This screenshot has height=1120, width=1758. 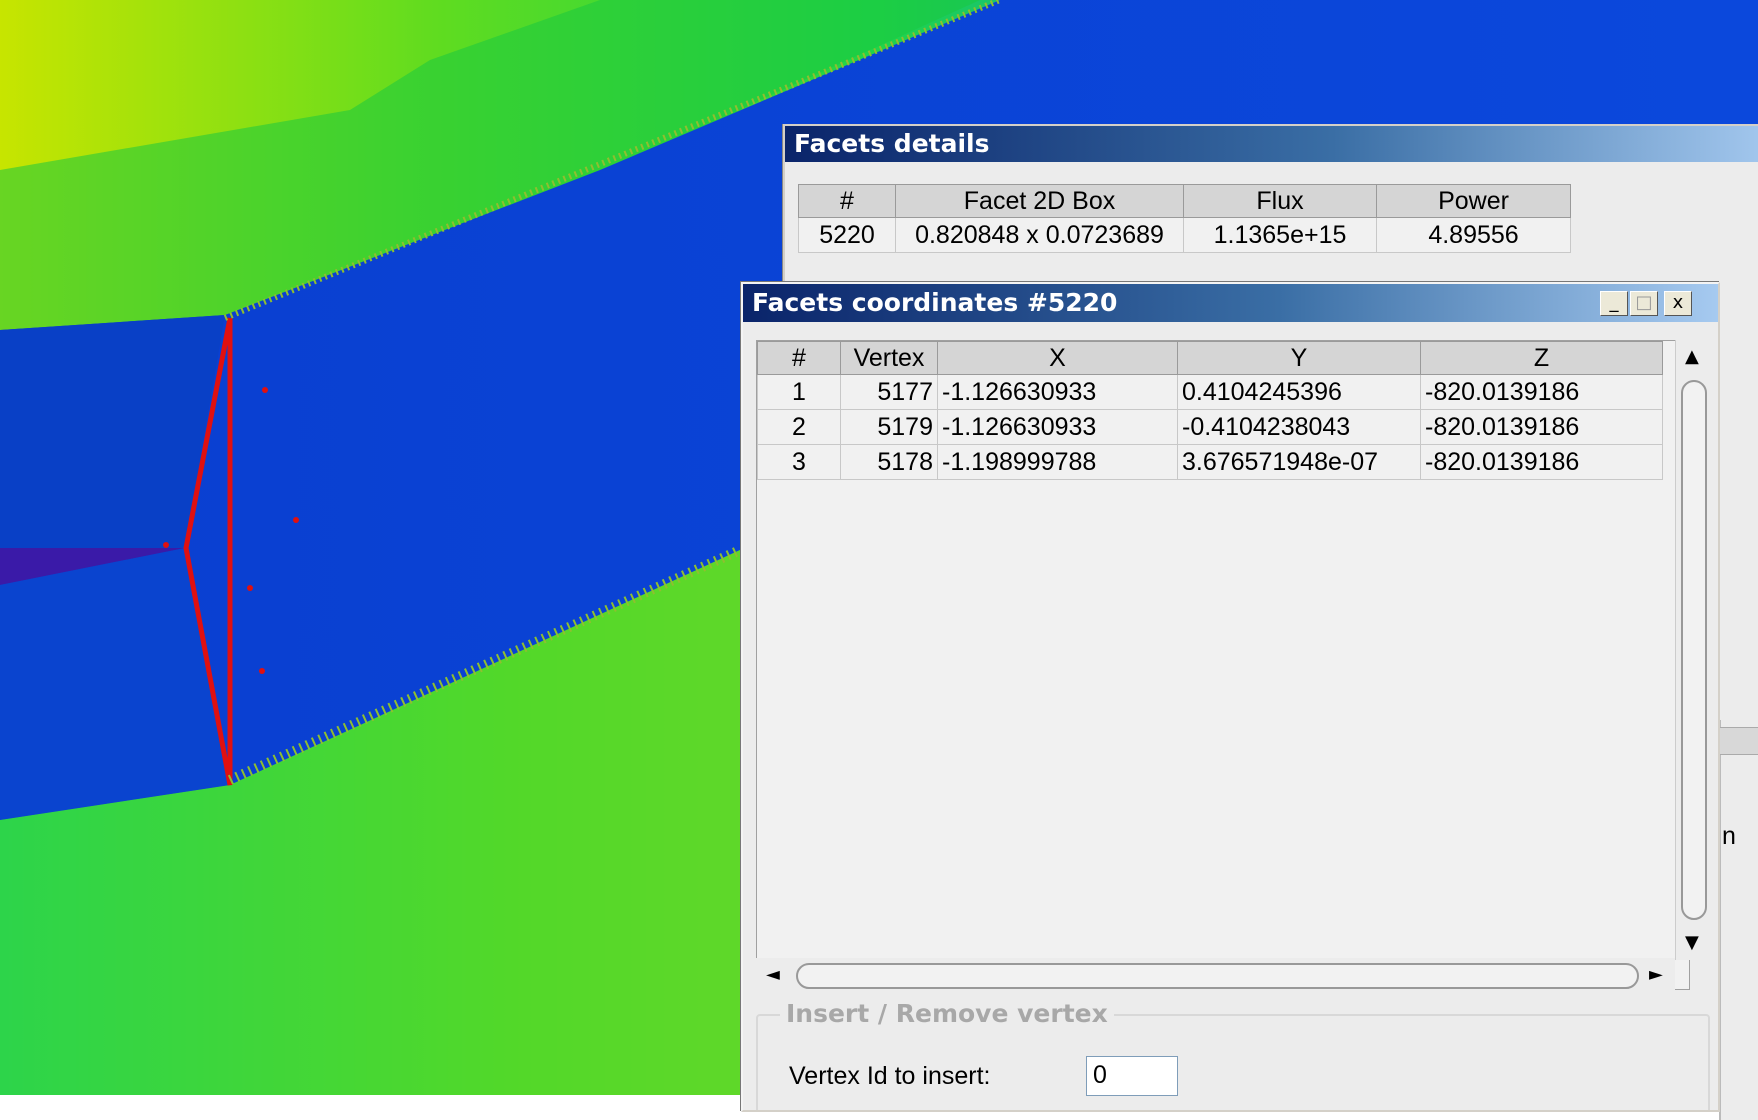 What do you see at coordinates (892, 143) in the screenshot?
I see `window-title: Facets details` at bounding box center [892, 143].